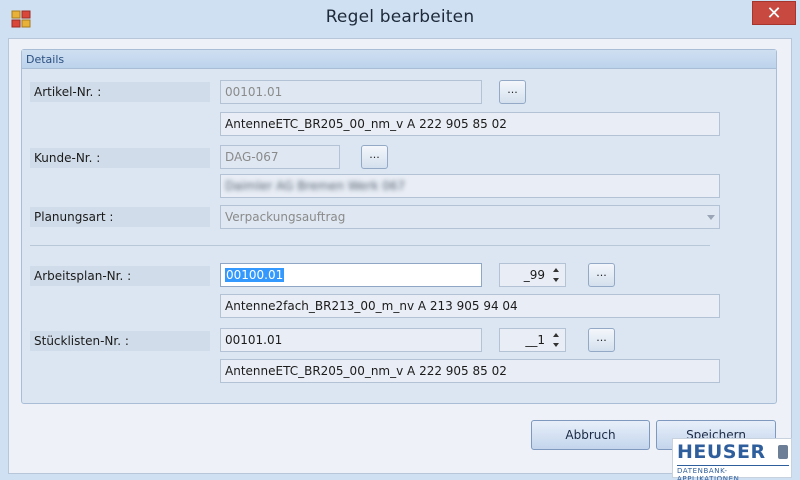 This screenshot has height=480, width=800. I want to click on heuser-logo: HEUSER DATENBANK-APPLIKATIONEN, so click(732, 459).